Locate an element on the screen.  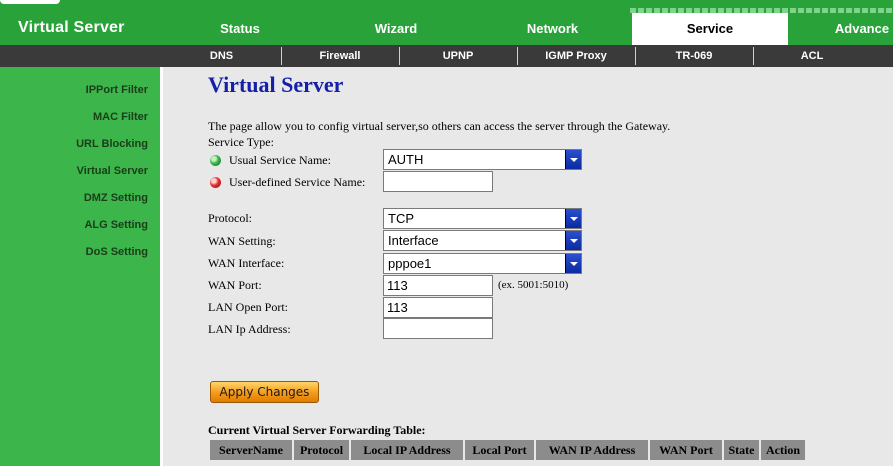
tab-network: Network is located at coordinates (552, 29).